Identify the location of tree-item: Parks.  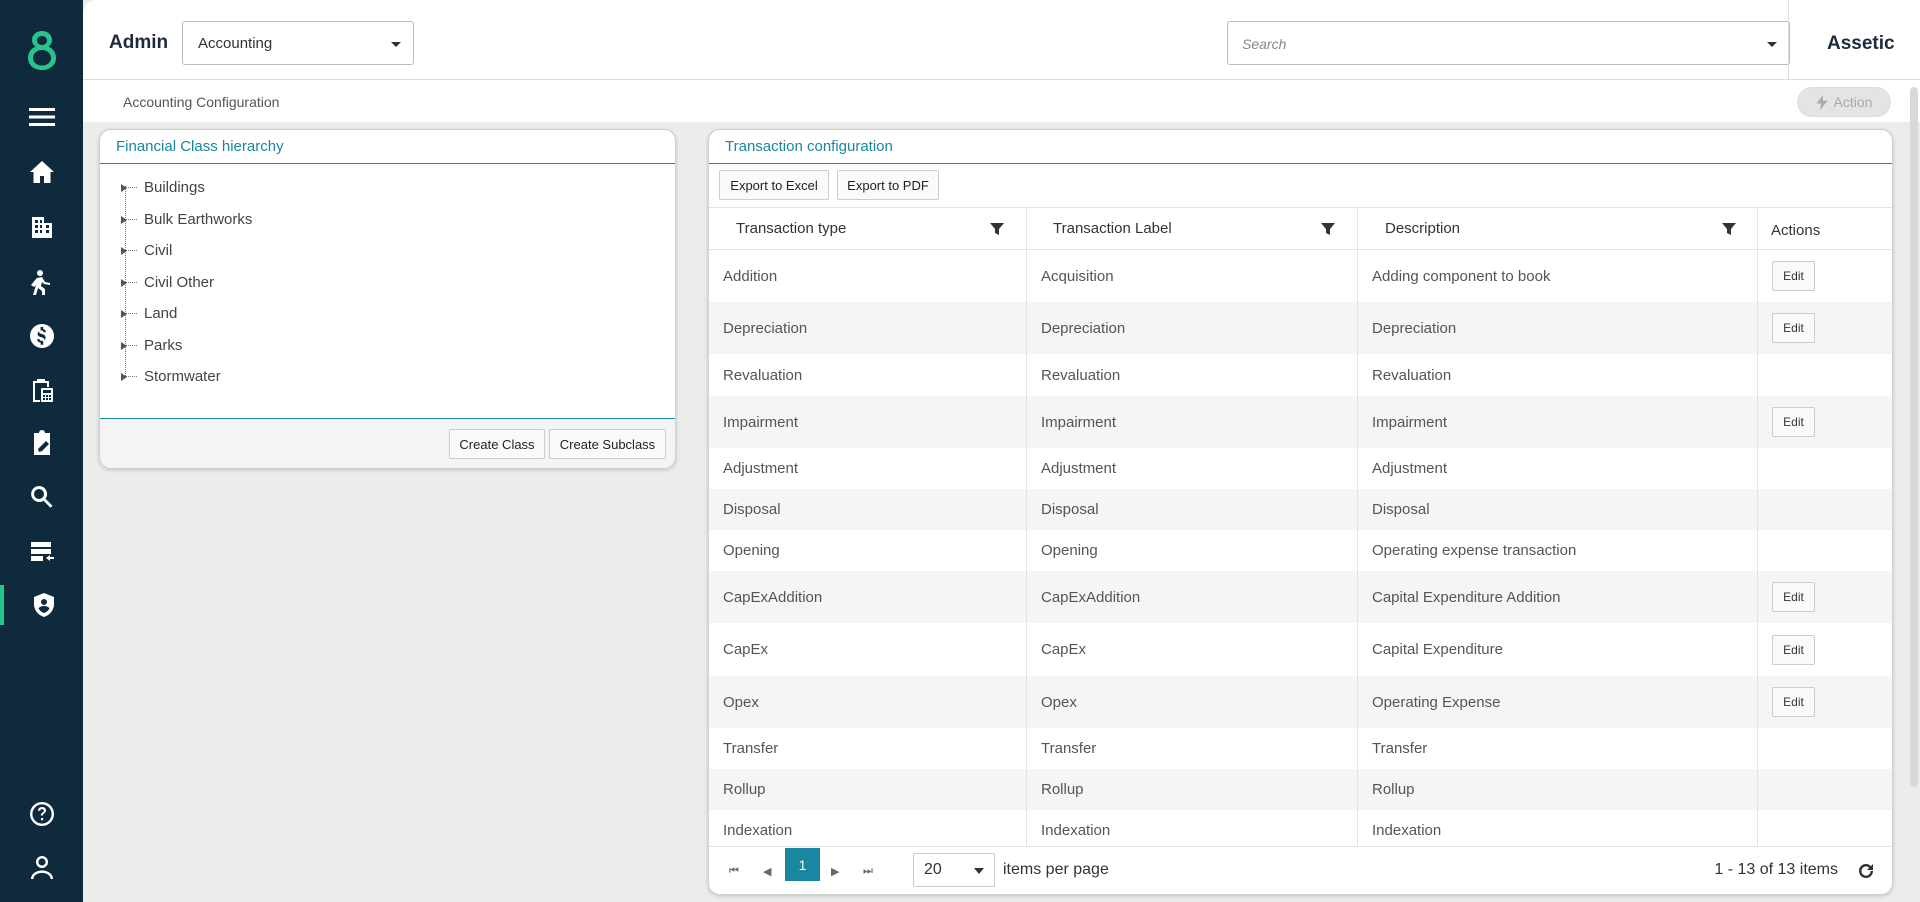
(387, 352).